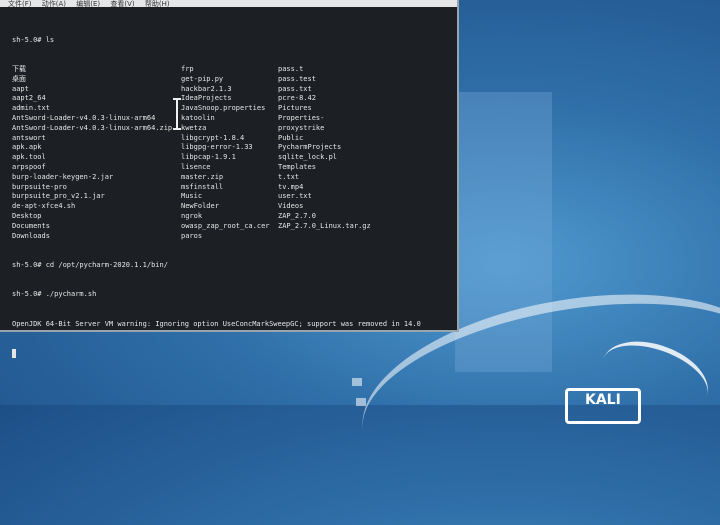 This screenshot has height=525, width=720. I want to click on listing-entry: lisence, so click(196, 166).